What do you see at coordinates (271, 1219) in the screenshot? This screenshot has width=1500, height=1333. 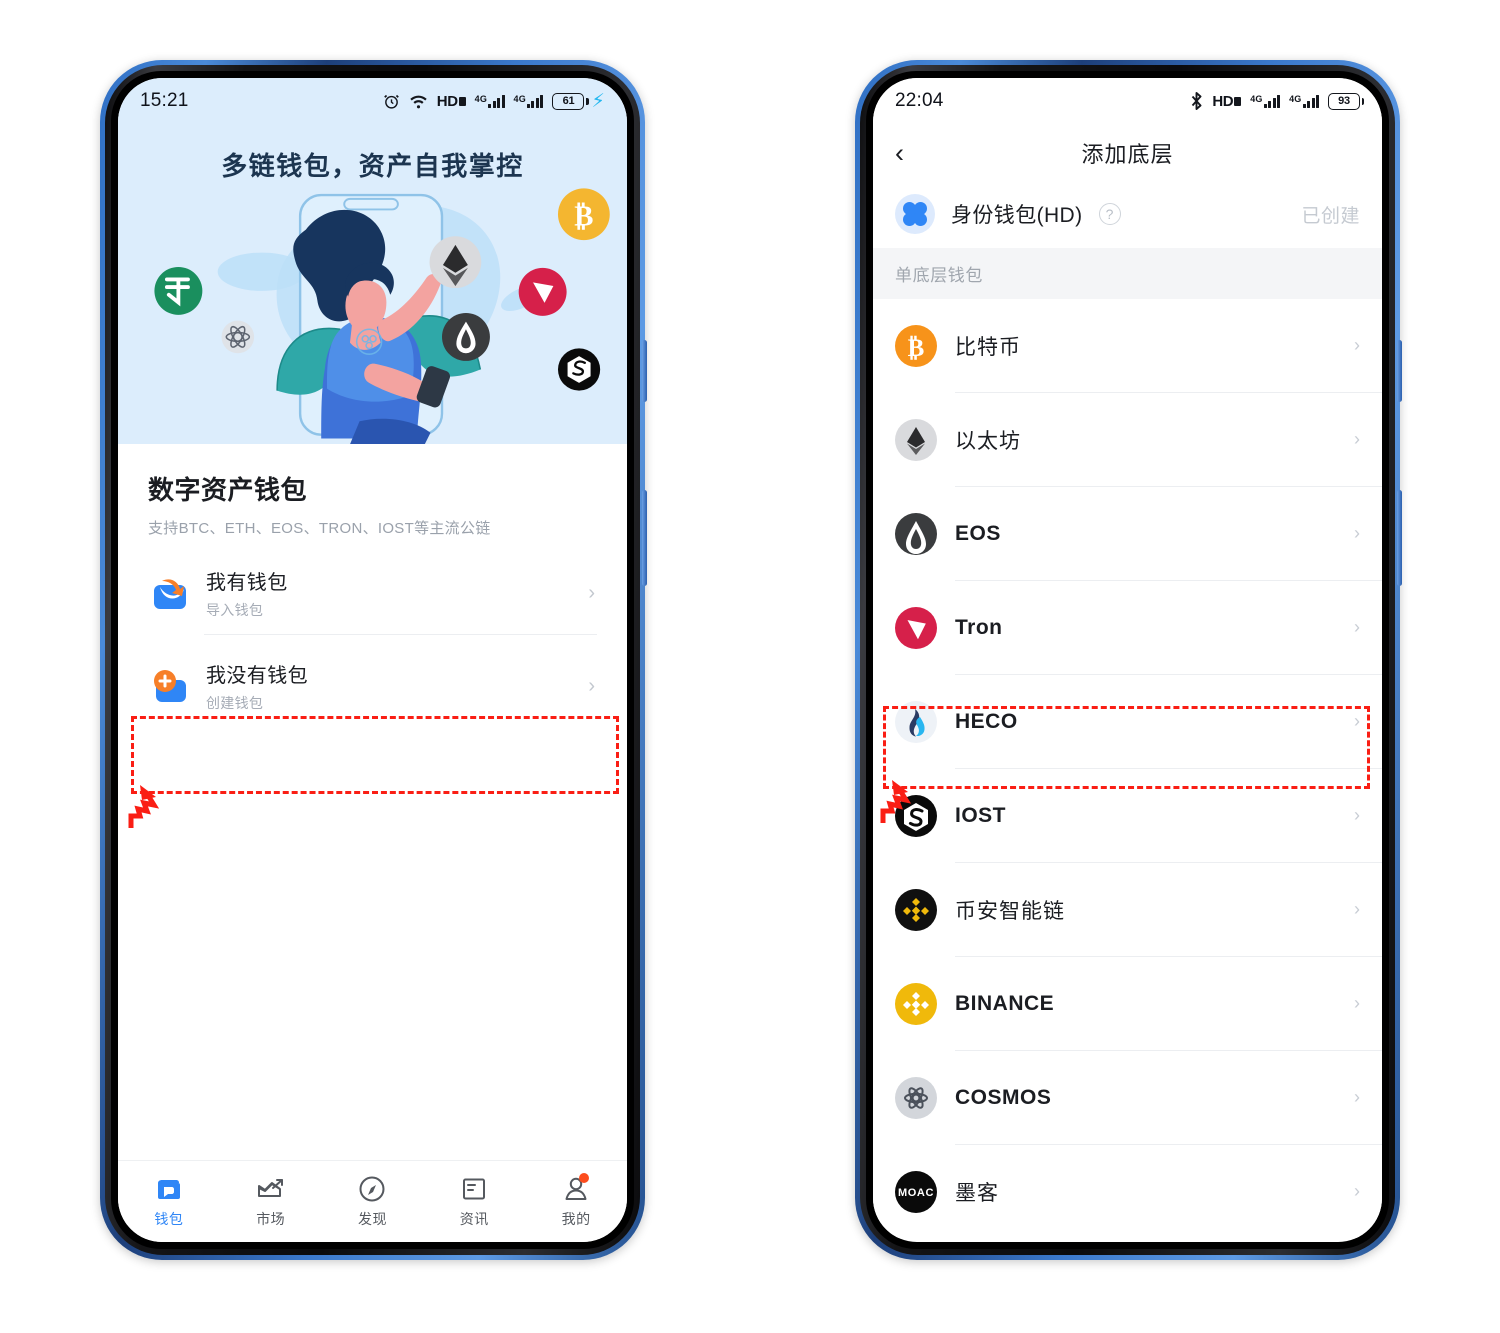 I see `nav-tab-market-label: 市场` at bounding box center [271, 1219].